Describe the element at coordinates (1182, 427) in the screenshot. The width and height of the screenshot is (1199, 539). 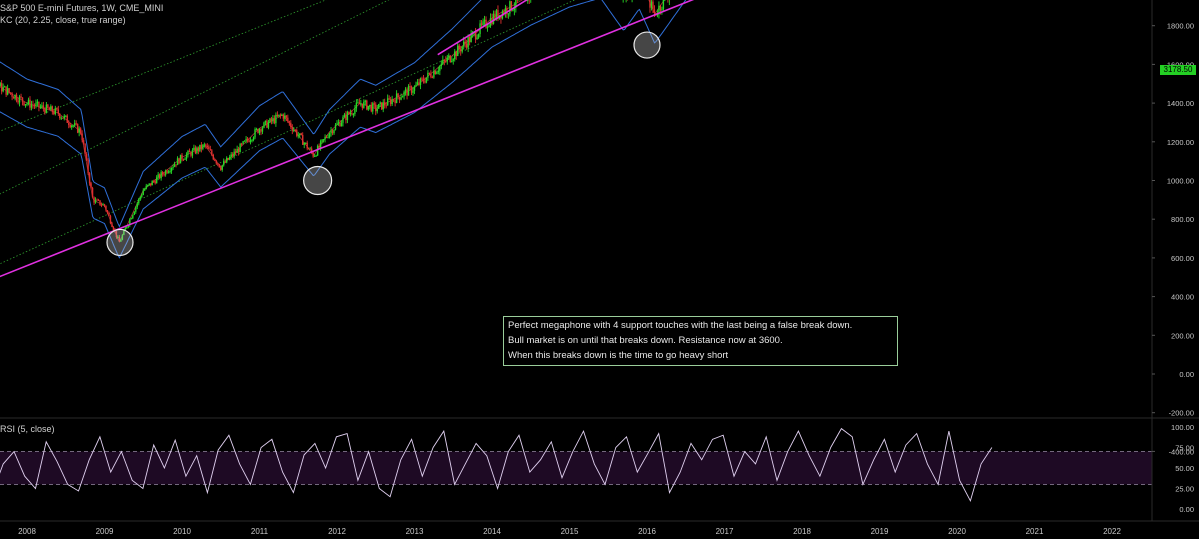
I see `rsi-tick-label: 100.00` at that location.